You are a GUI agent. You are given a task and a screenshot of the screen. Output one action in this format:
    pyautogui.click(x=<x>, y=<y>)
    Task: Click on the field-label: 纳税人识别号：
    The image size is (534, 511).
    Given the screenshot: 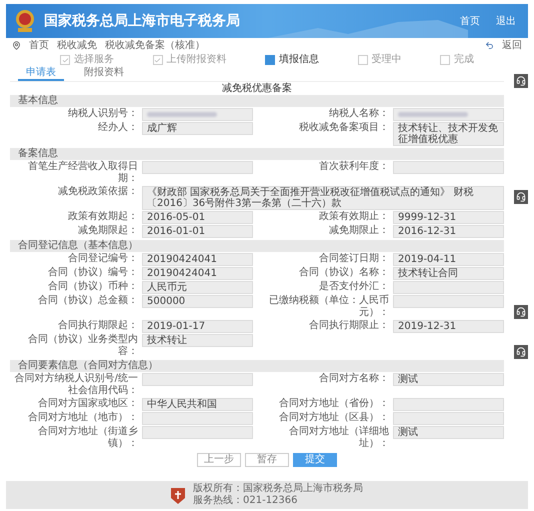 What is the action you would take?
    pyautogui.click(x=102, y=114)
    